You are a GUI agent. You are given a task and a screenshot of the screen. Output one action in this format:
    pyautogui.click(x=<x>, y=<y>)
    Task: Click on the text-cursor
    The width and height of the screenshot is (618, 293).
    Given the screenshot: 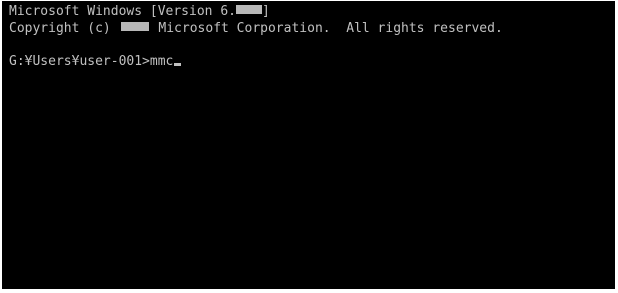 What is the action you would take?
    pyautogui.click(x=178, y=64)
    